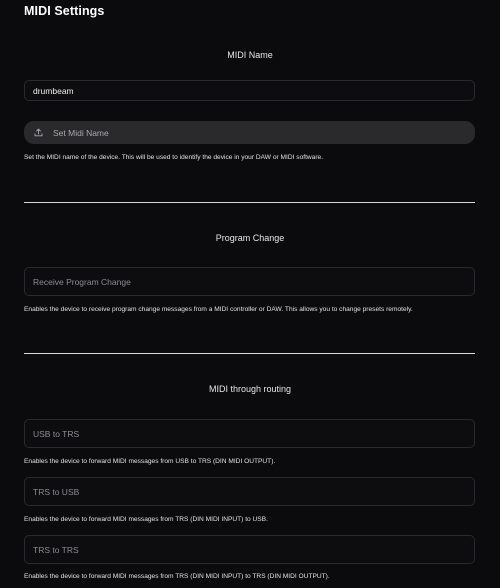  I want to click on section-heading-midi-through: MIDI through routing, so click(250, 389).